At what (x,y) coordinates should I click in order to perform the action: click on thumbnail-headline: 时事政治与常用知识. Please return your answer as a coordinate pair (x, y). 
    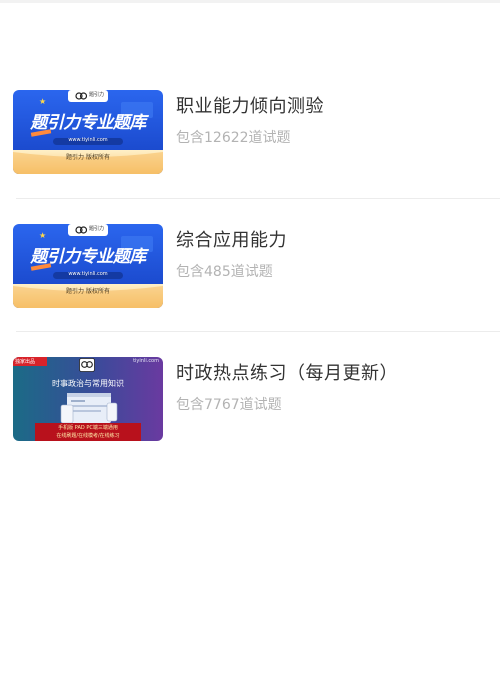
    Looking at the image, I should click on (88, 383).